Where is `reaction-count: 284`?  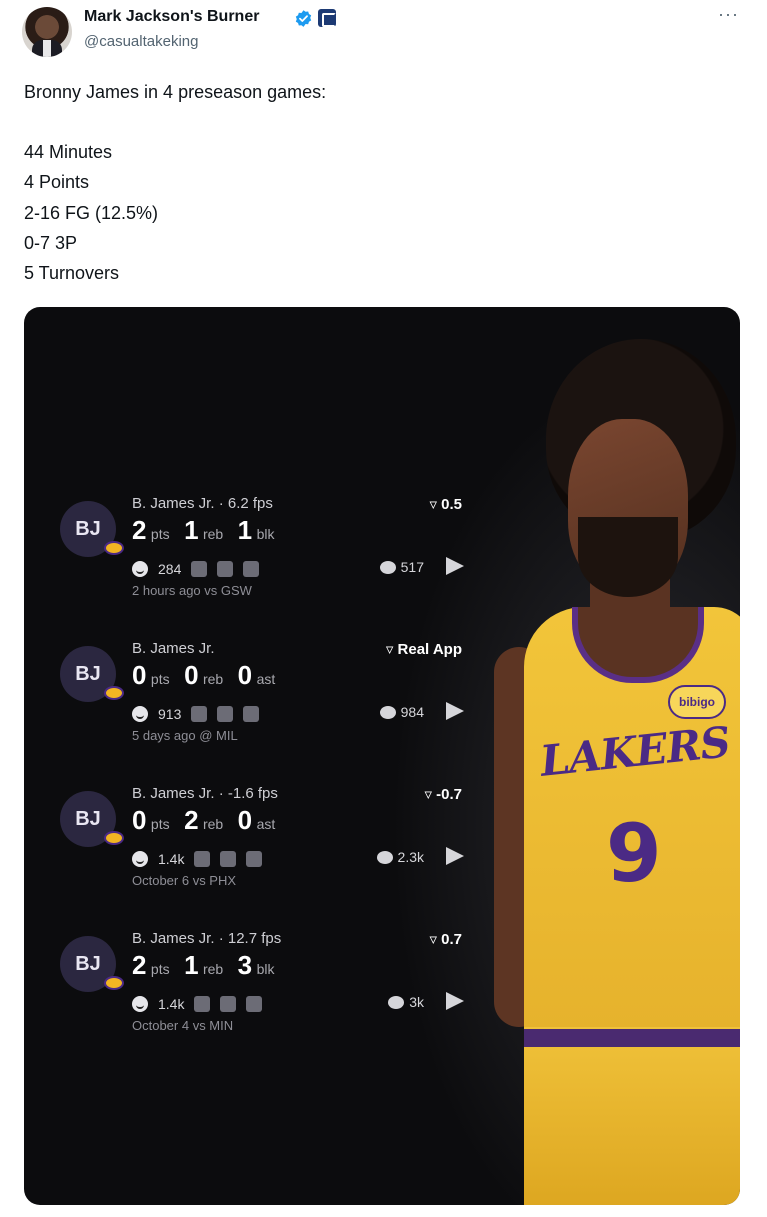 reaction-count: 284 is located at coordinates (170, 569).